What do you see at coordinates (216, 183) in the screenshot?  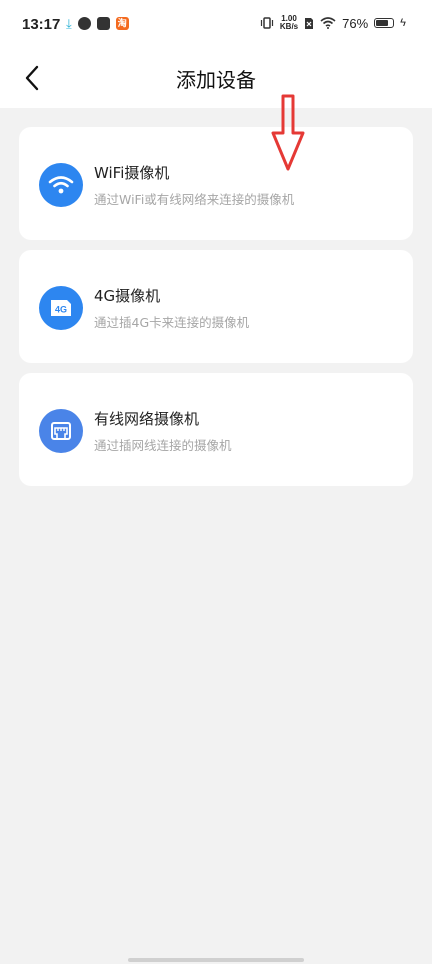 I see `device-option-wifi-camera: WiFi摄像机 通过WiFi或有线网络来连接的摄像机` at bounding box center [216, 183].